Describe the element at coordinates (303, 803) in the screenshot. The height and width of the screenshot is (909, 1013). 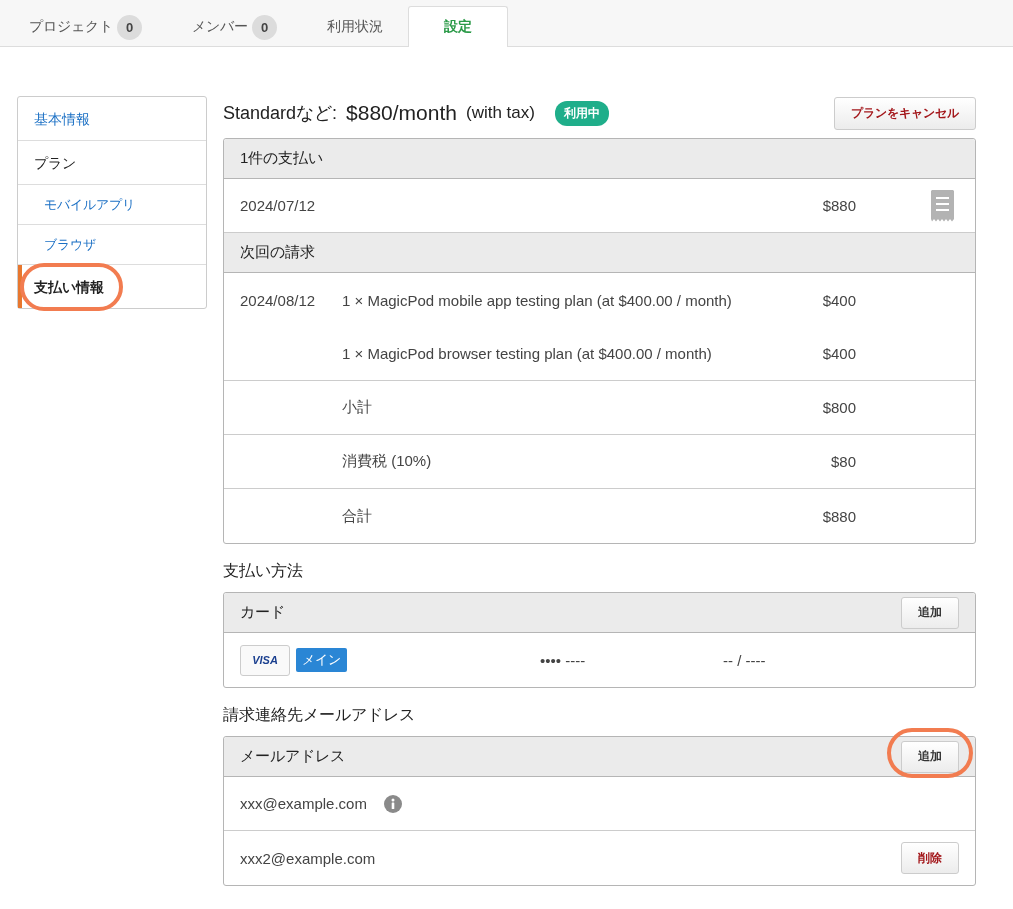
I see `email-address: xxx@example.com` at that location.